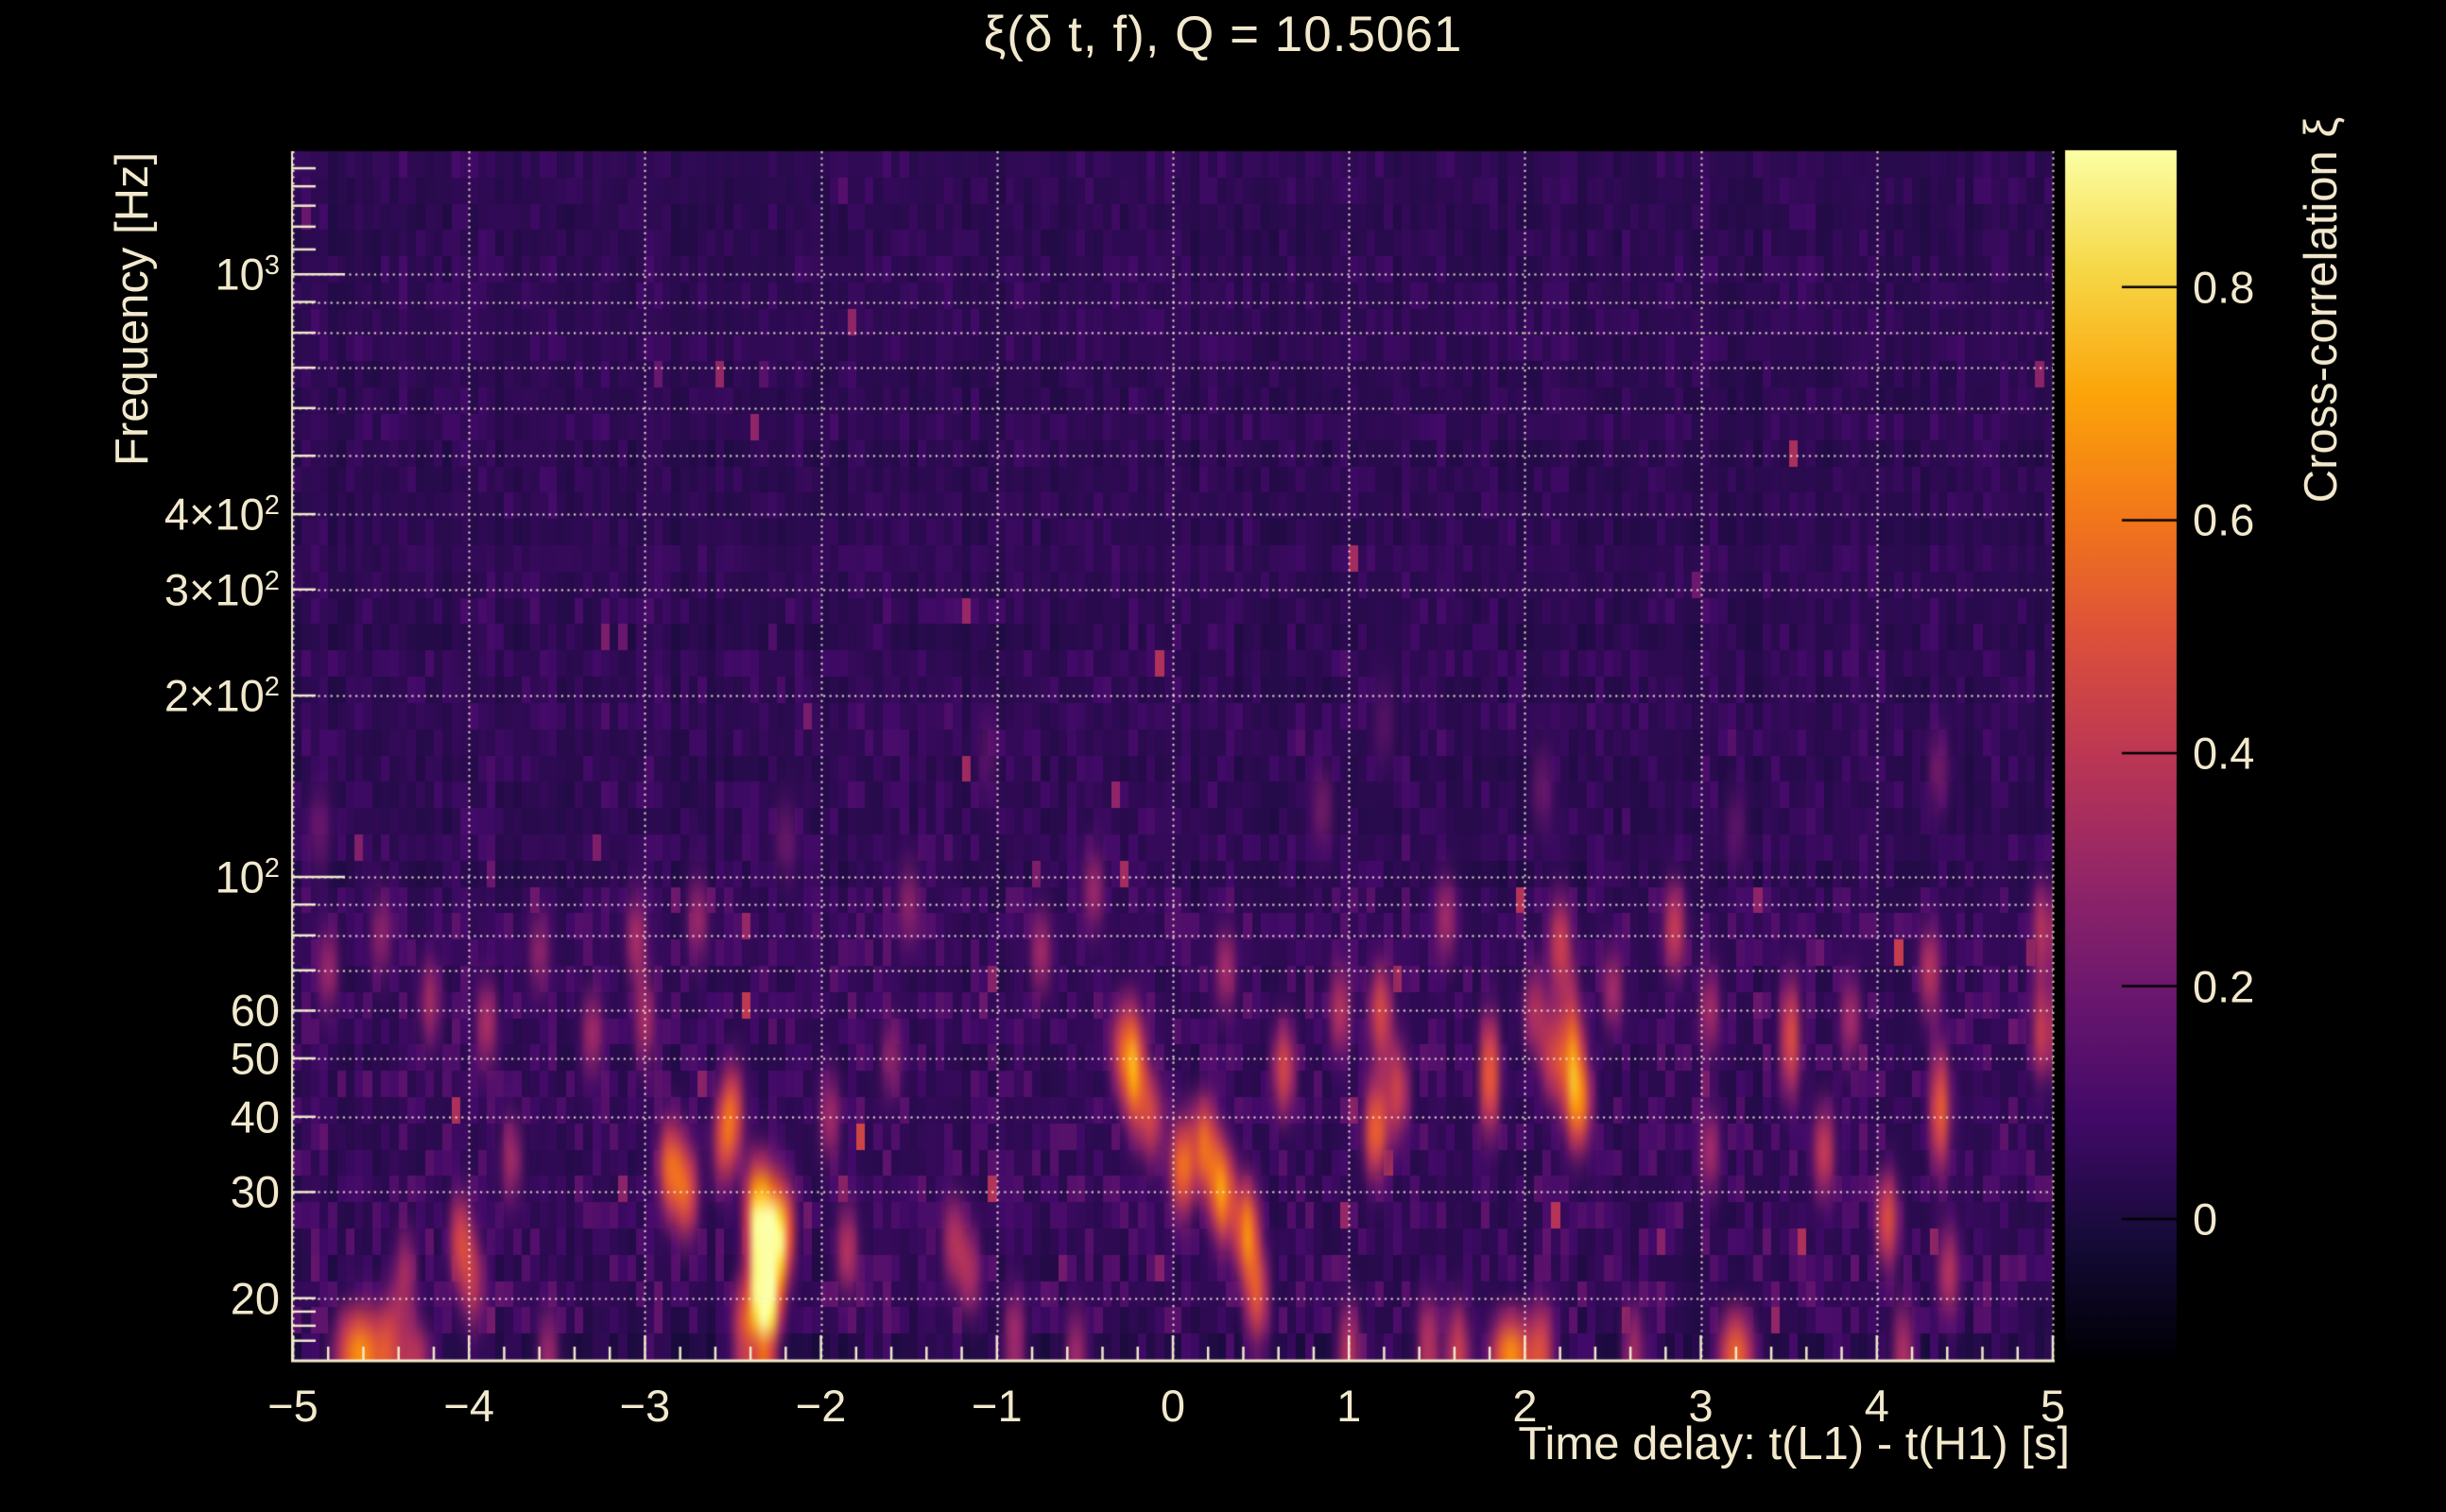 Image resolution: width=2446 pixels, height=1512 pixels. What do you see at coordinates (821, 1406) in the screenshot?
I see `x-tick-label: −2` at bounding box center [821, 1406].